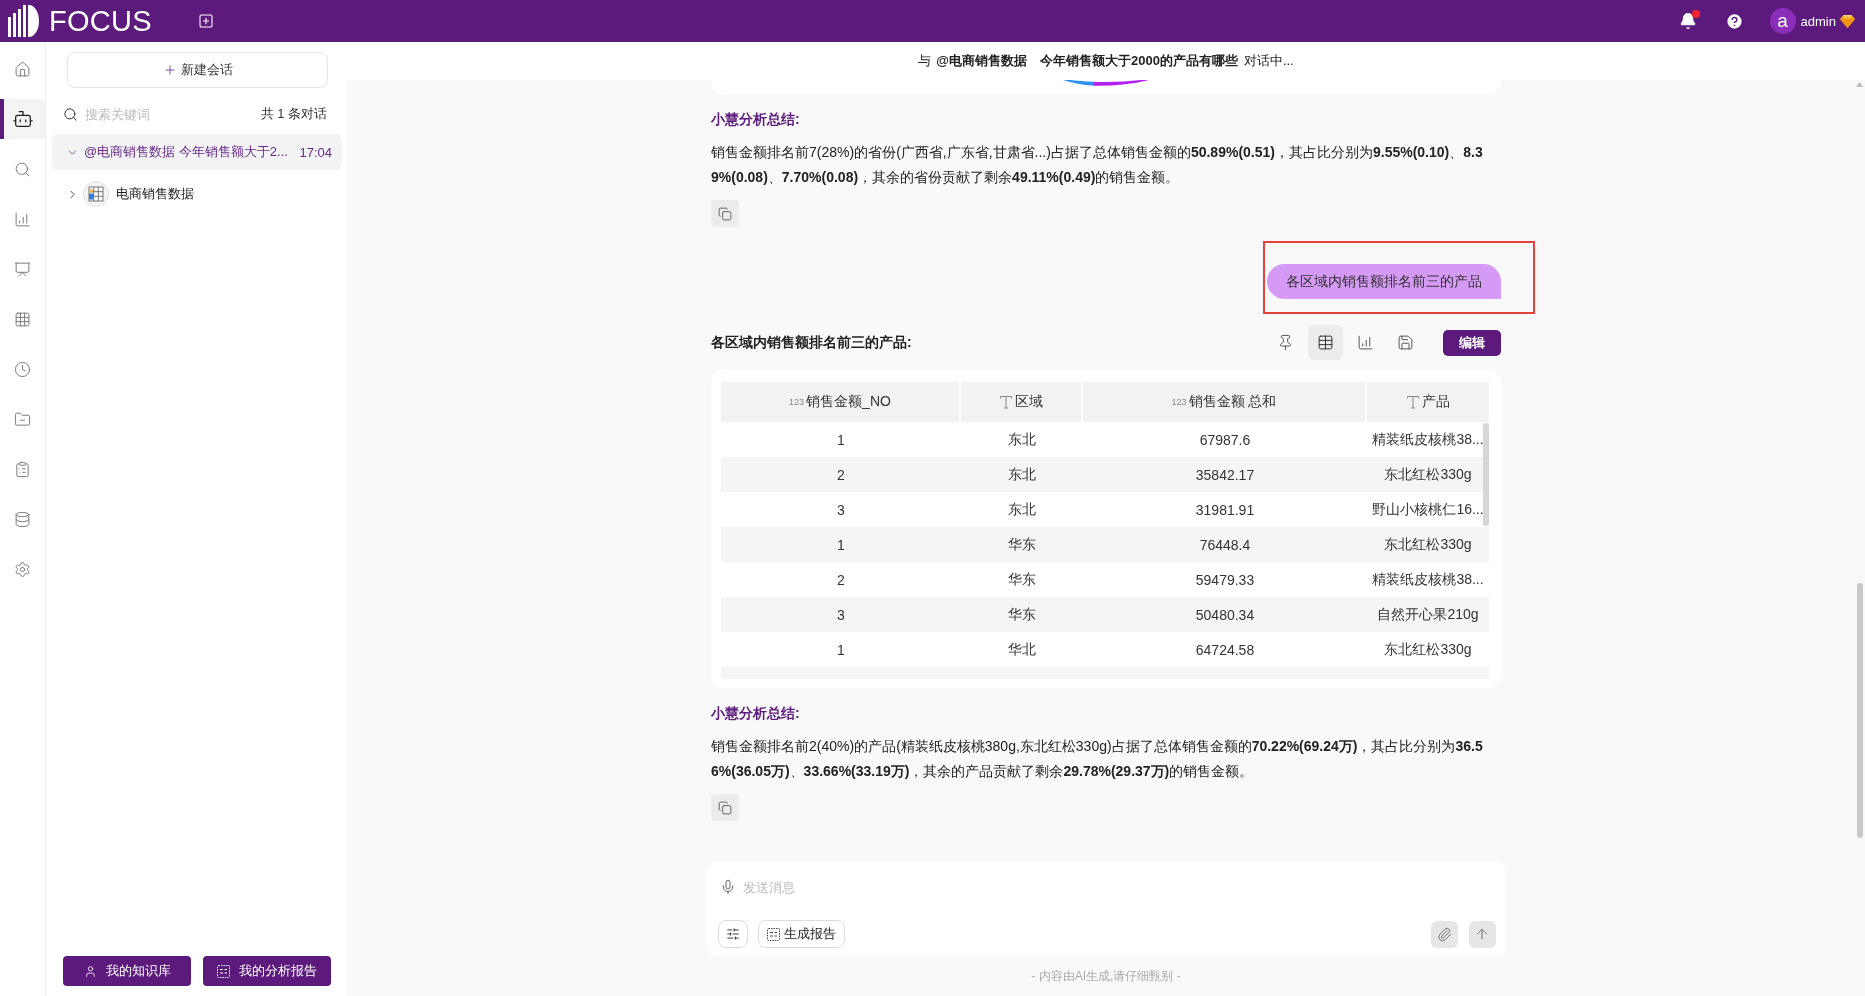  What do you see at coordinates (1232, 402) in the screenshot?
I see `column-label: 销售金额 总和` at bounding box center [1232, 402].